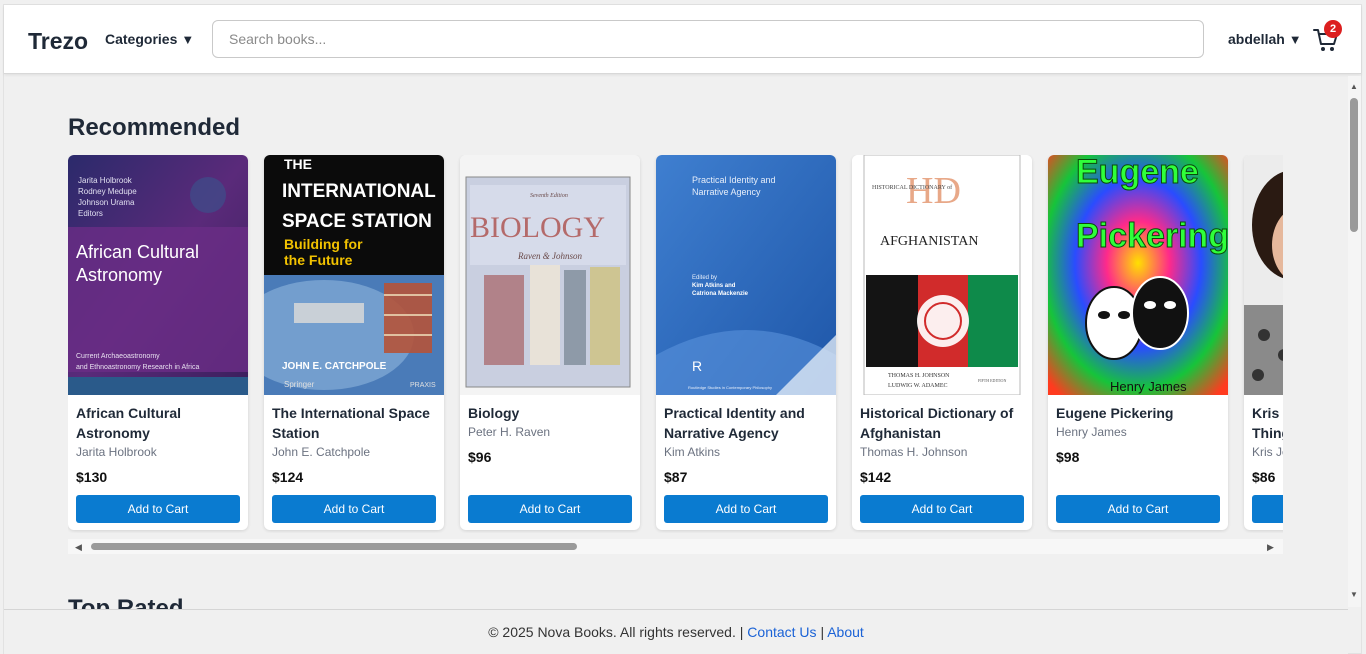 This screenshot has width=1366, height=654. I want to click on cover-text: THE, so click(298, 164).